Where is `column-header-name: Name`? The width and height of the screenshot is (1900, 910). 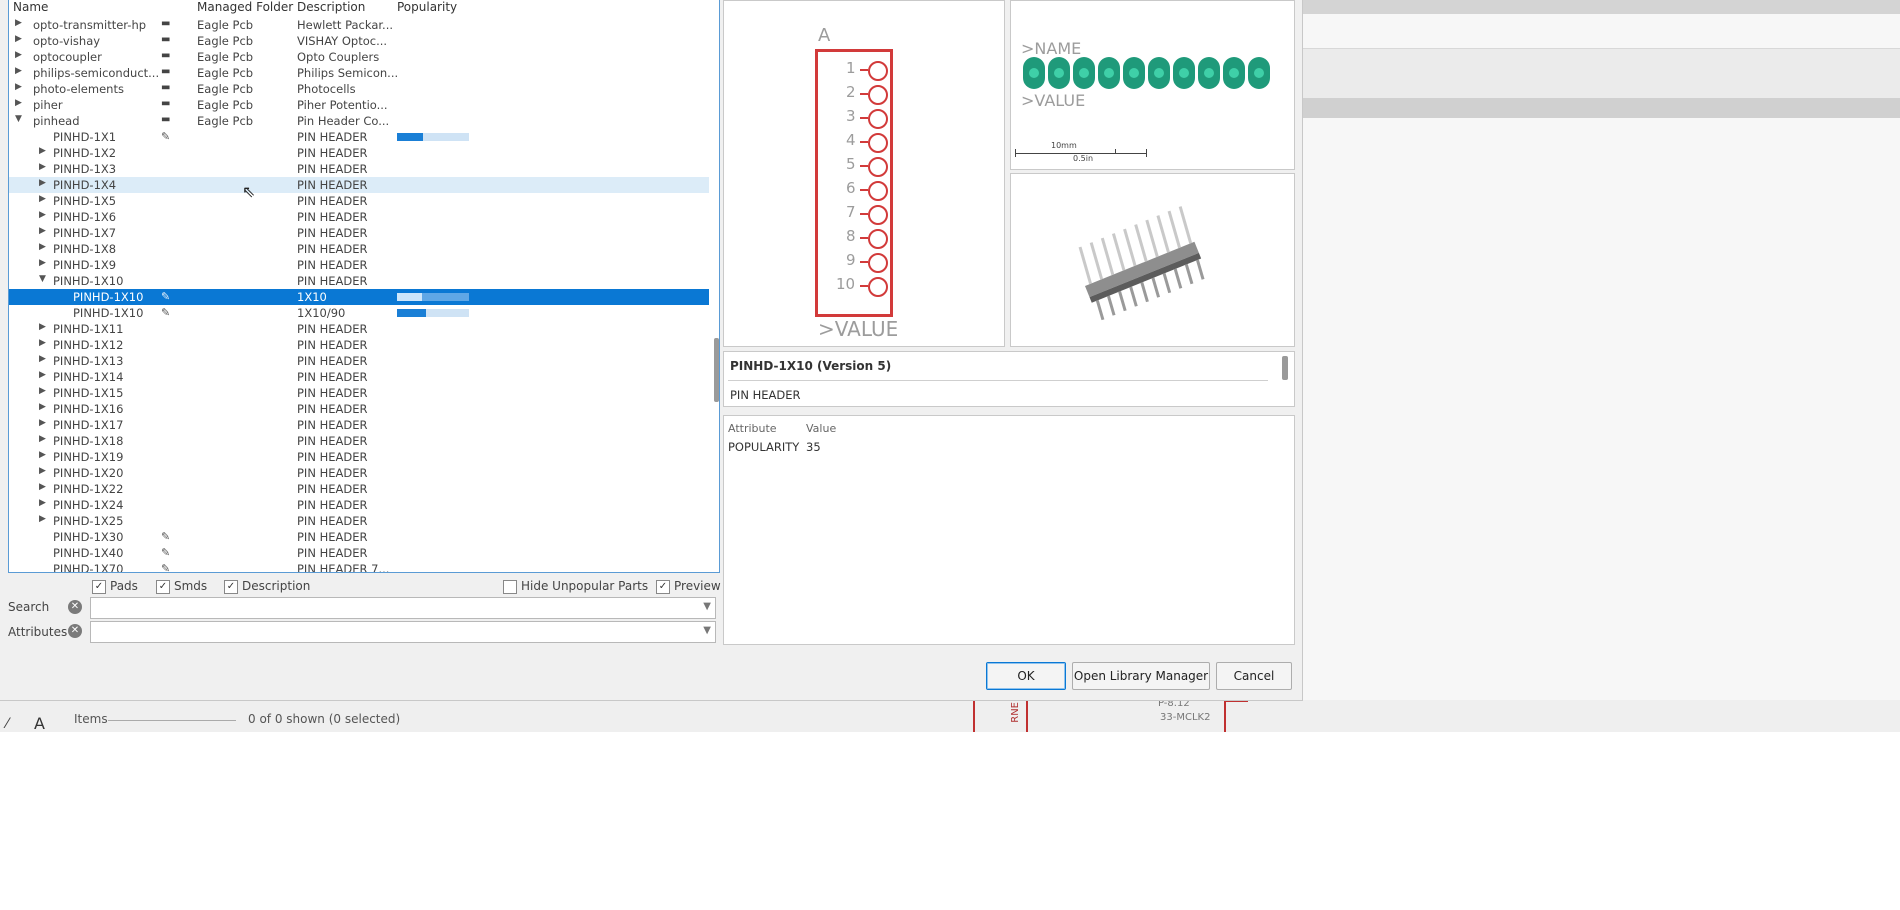
column-header-name: Name is located at coordinates (30, 7).